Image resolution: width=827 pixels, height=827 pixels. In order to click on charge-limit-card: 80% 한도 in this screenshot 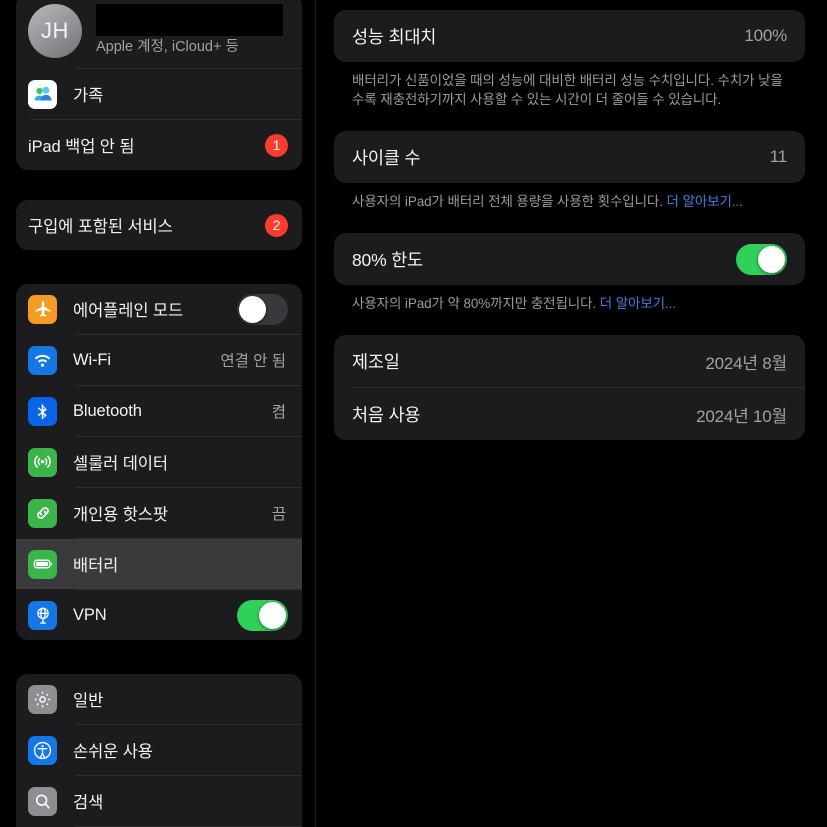, I will do `click(569, 259)`.